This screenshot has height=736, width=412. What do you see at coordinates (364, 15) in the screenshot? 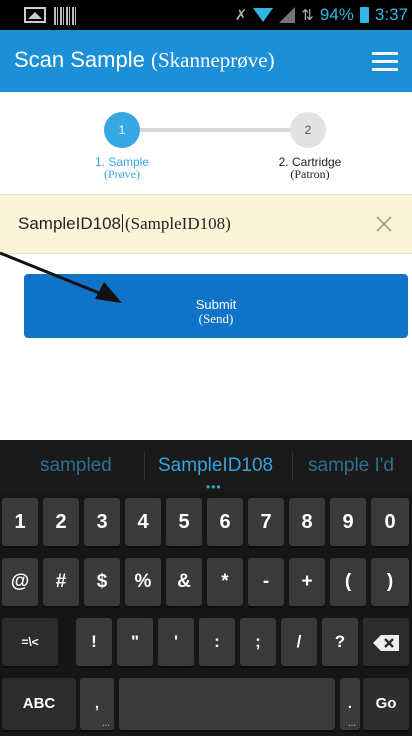
I see `battery-icon` at bounding box center [364, 15].